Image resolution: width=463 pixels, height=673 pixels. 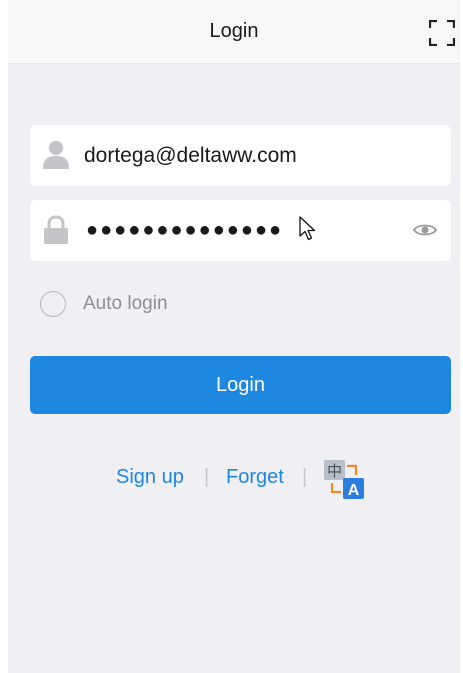 I want to click on auto-login-radio, so click(x=53, y=304).